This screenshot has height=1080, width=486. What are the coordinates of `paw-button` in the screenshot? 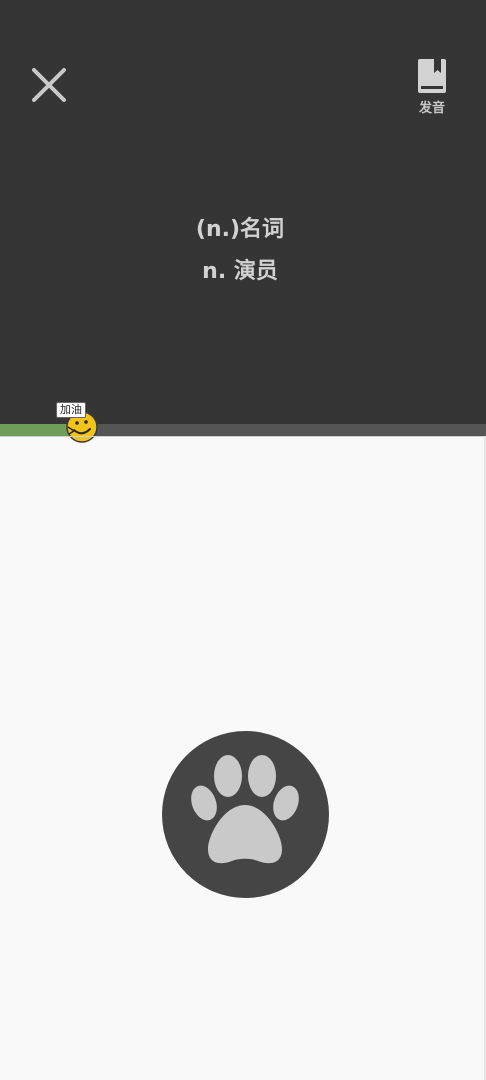 It's located at (245, 814).